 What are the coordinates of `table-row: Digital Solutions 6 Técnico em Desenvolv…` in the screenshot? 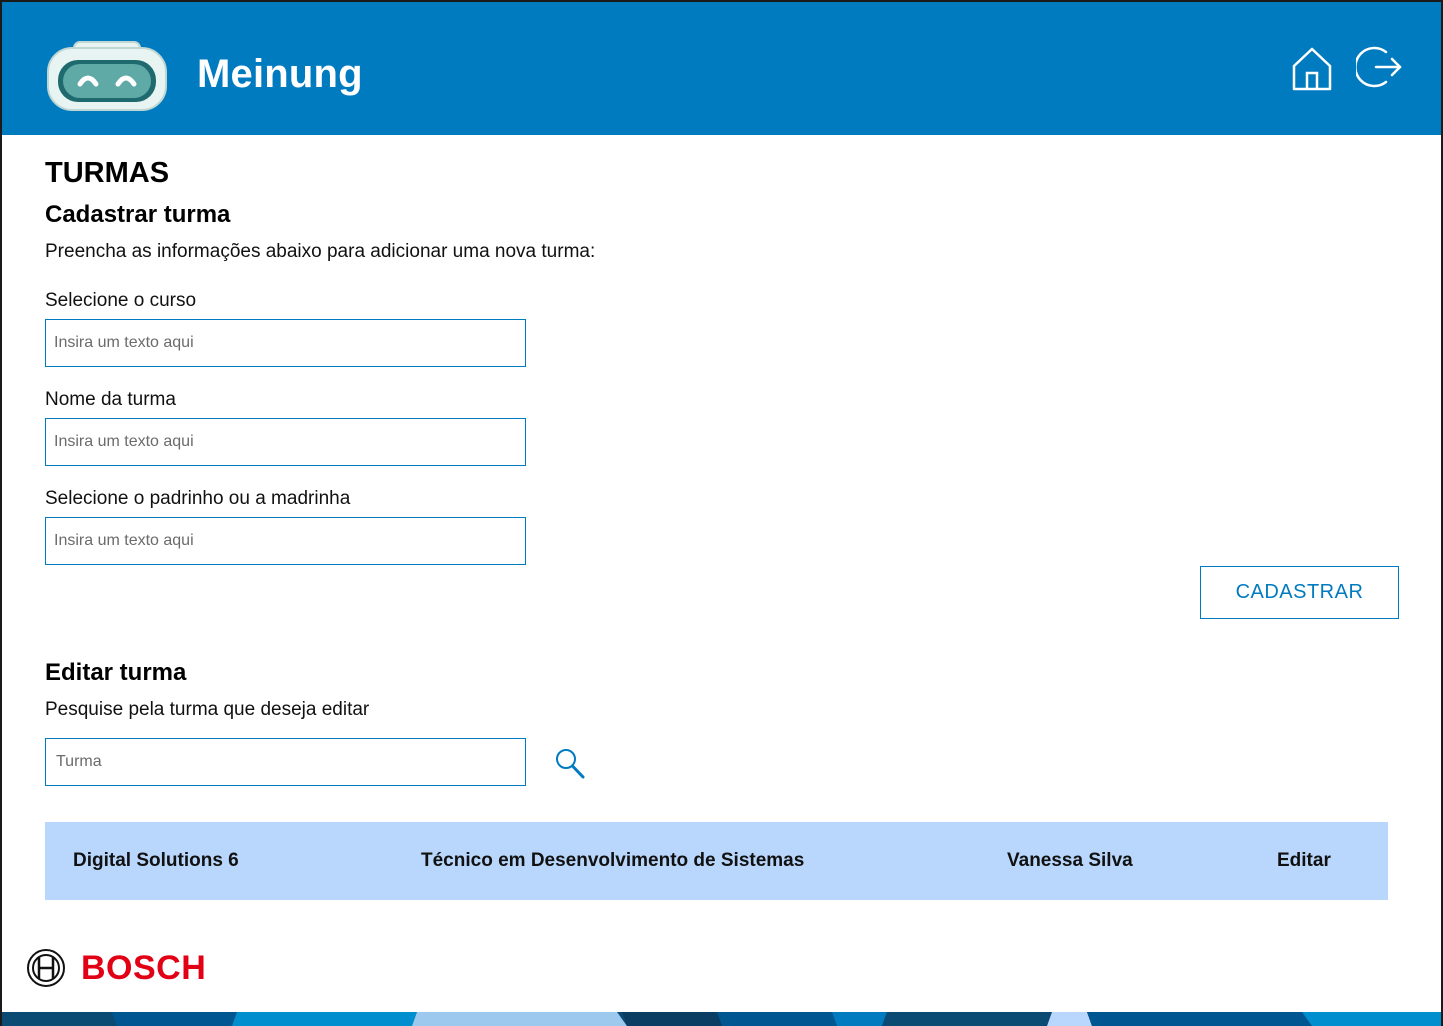 It's located at (716, 861).